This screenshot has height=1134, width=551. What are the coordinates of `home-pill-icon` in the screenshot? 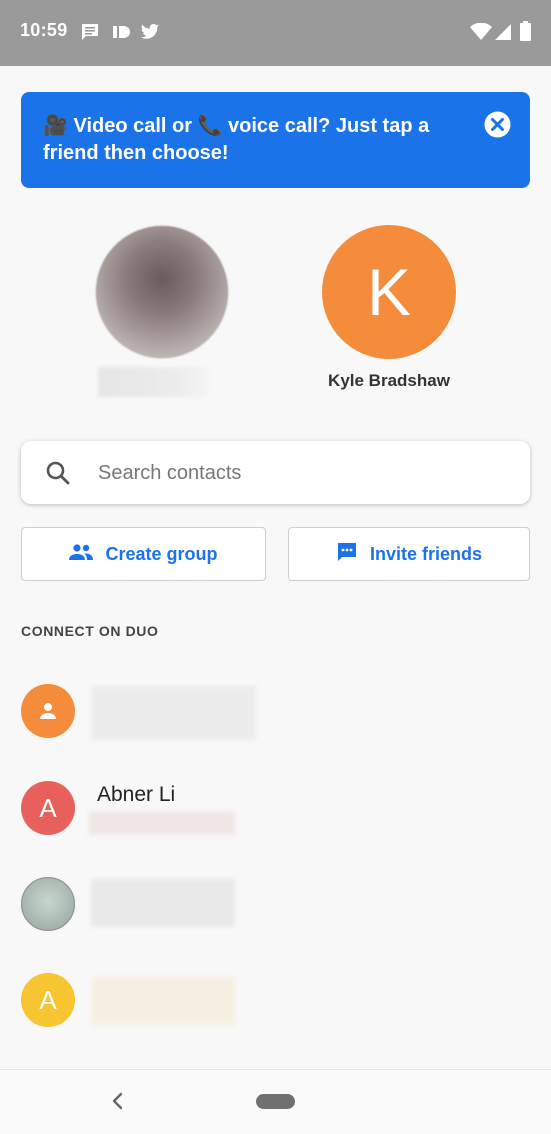 It's located at (275, 1101).